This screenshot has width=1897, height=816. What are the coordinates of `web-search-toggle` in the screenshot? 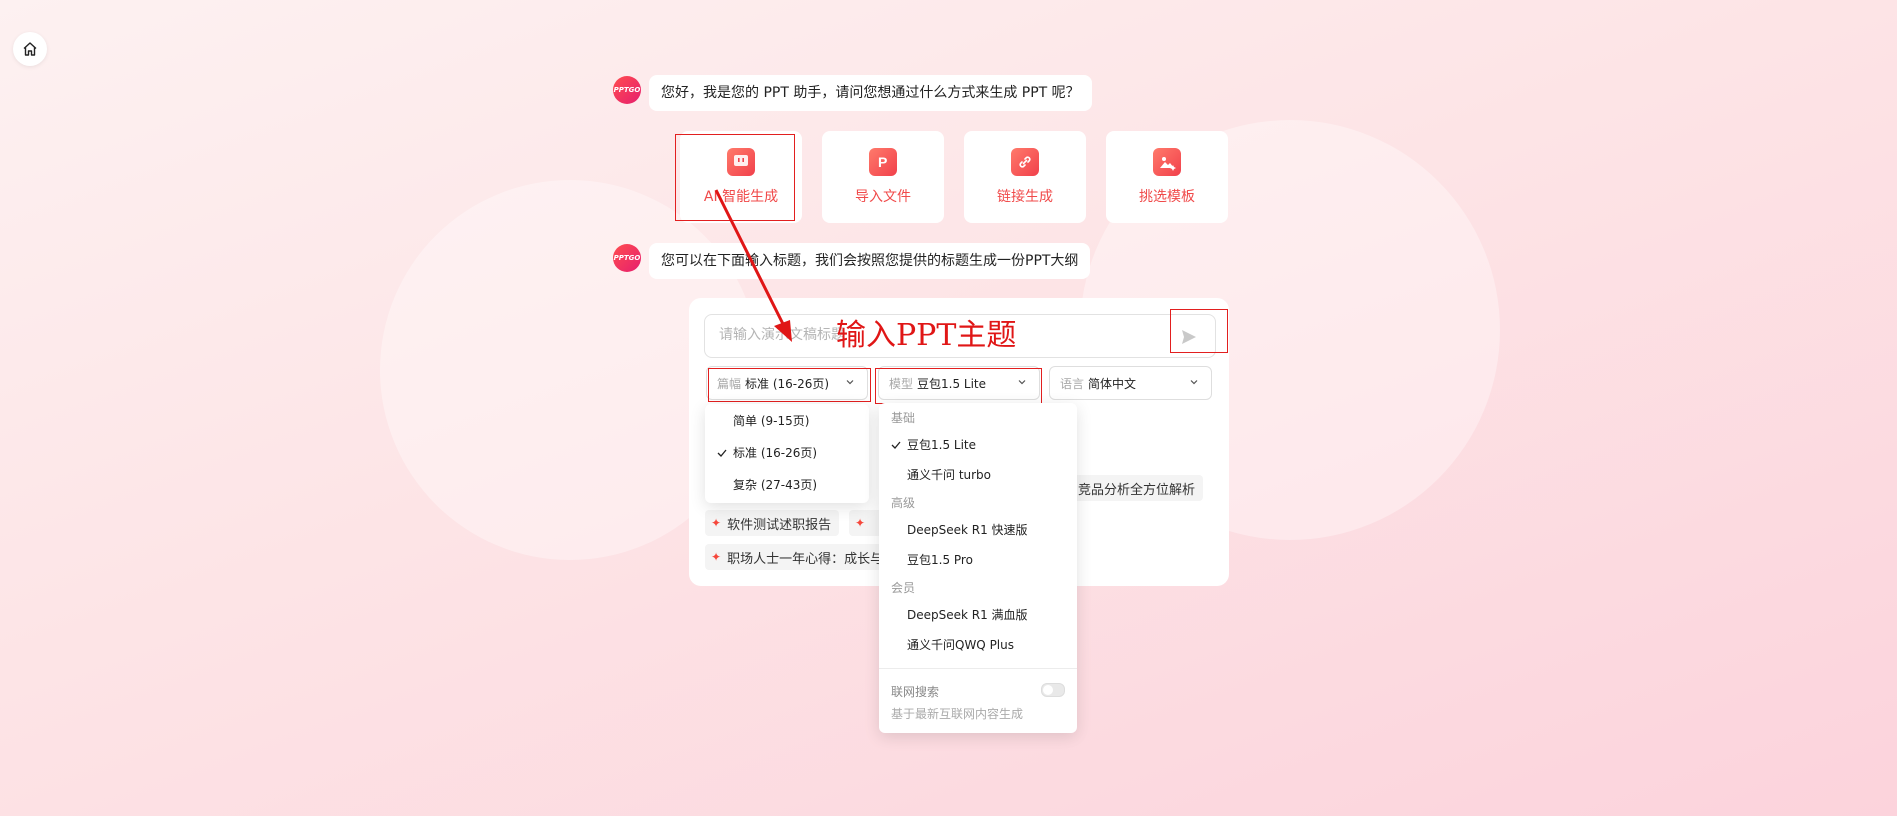 It's located at (1053, 690).